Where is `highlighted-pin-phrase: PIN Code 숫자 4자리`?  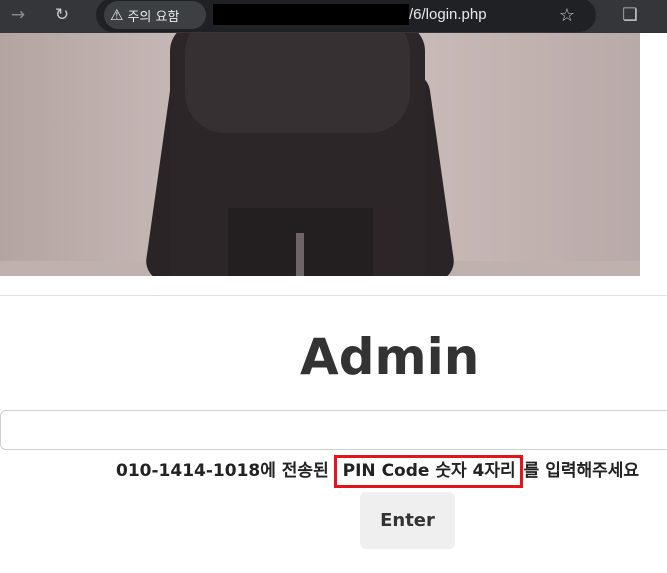
highlighted-pin-phrase: PIN Code 숫자 4자리 is located at coordinates (428, 471).